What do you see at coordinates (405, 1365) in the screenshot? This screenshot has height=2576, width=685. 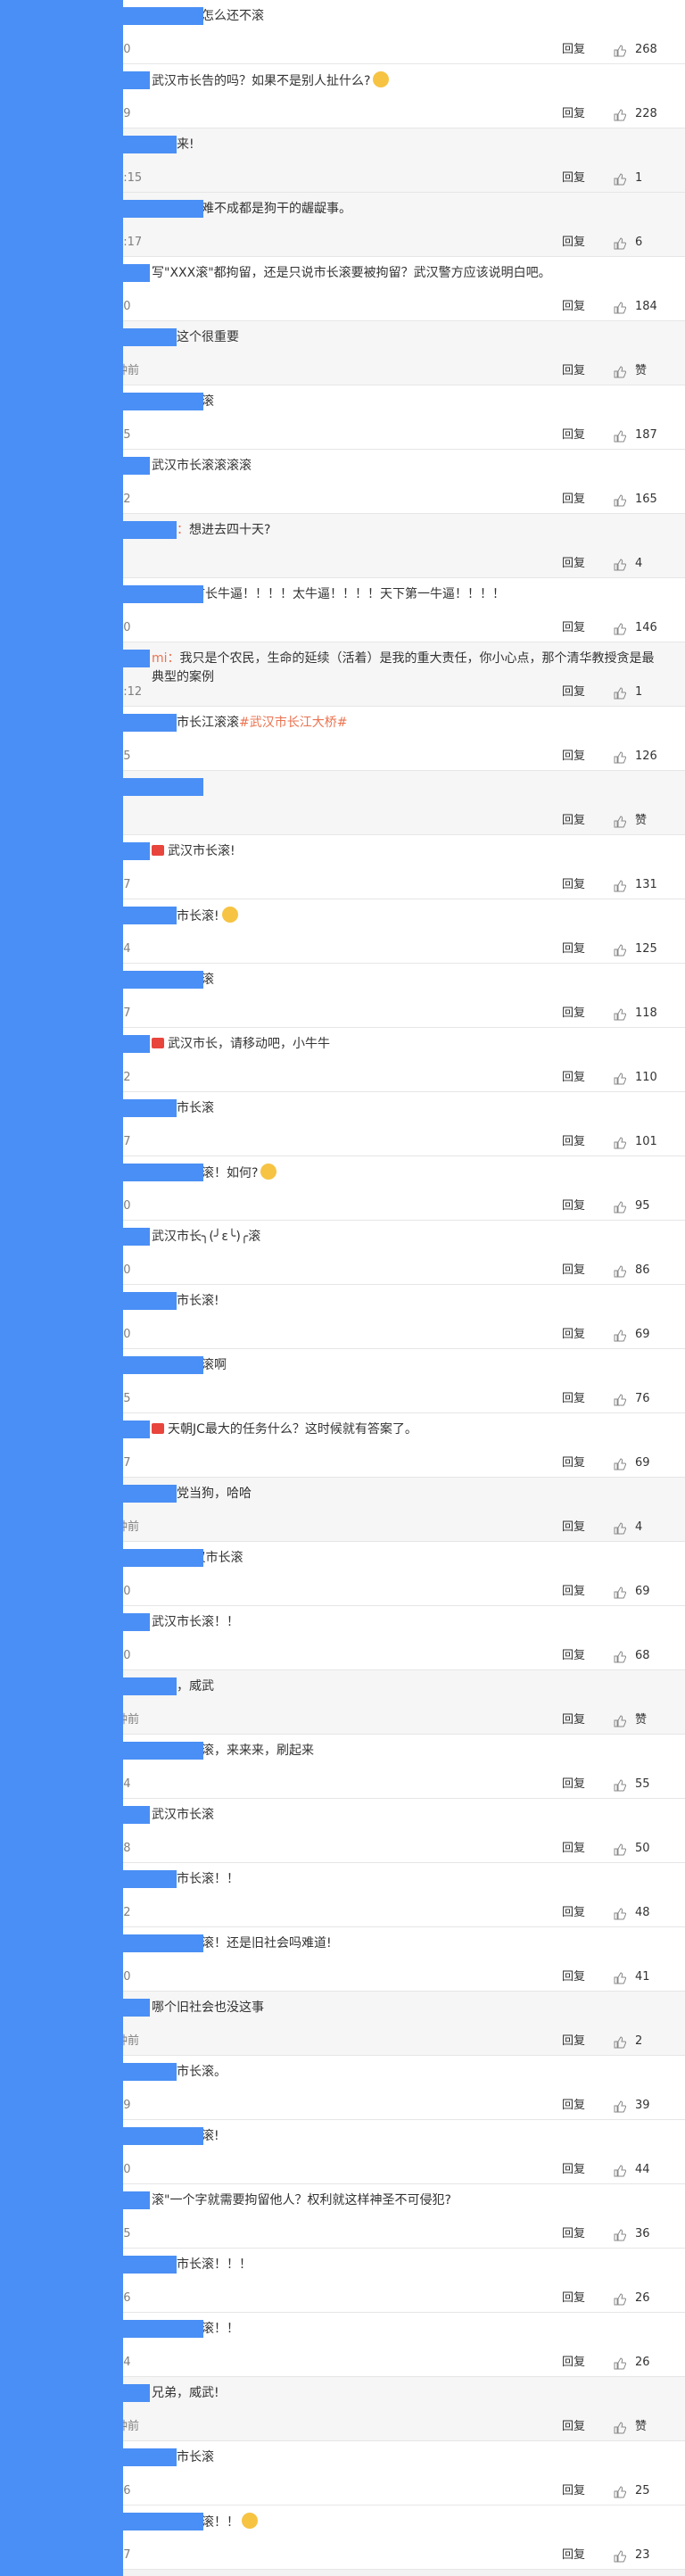 I see `comment-text: 武汉市长滚啊` at bounding box center [405, 1365].